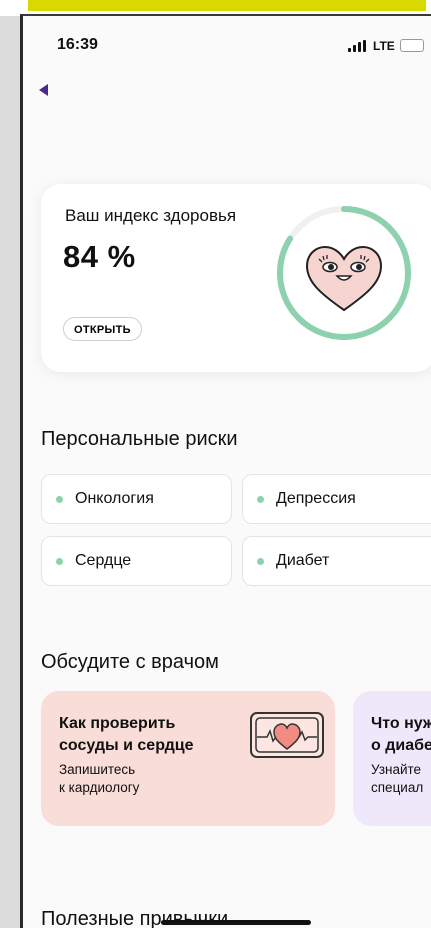 The width and height of the screenshot is (431, 928). Describe the element at coordinates (227, 5) in the screenshot. I see `yellow-banner` at that location.